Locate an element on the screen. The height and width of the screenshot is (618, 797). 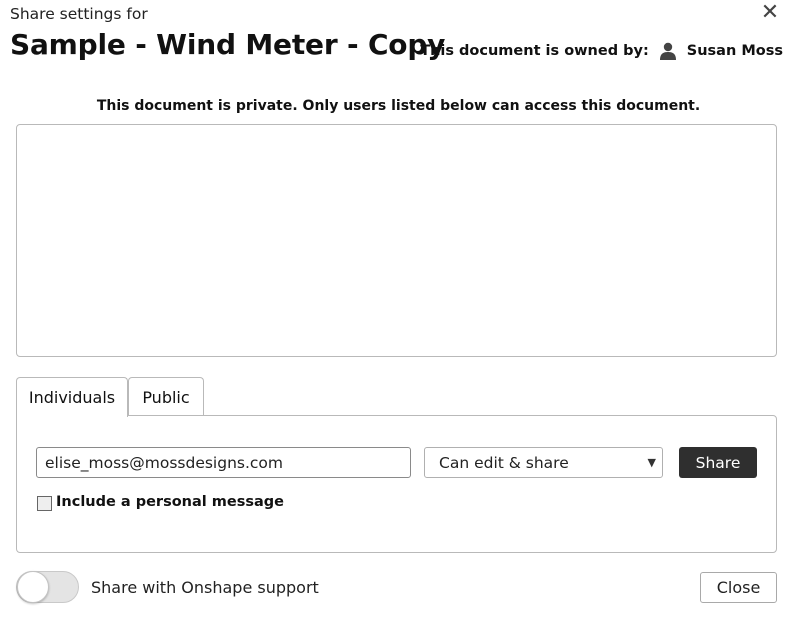
tab-public: Public is located at coordinates (166, 396).